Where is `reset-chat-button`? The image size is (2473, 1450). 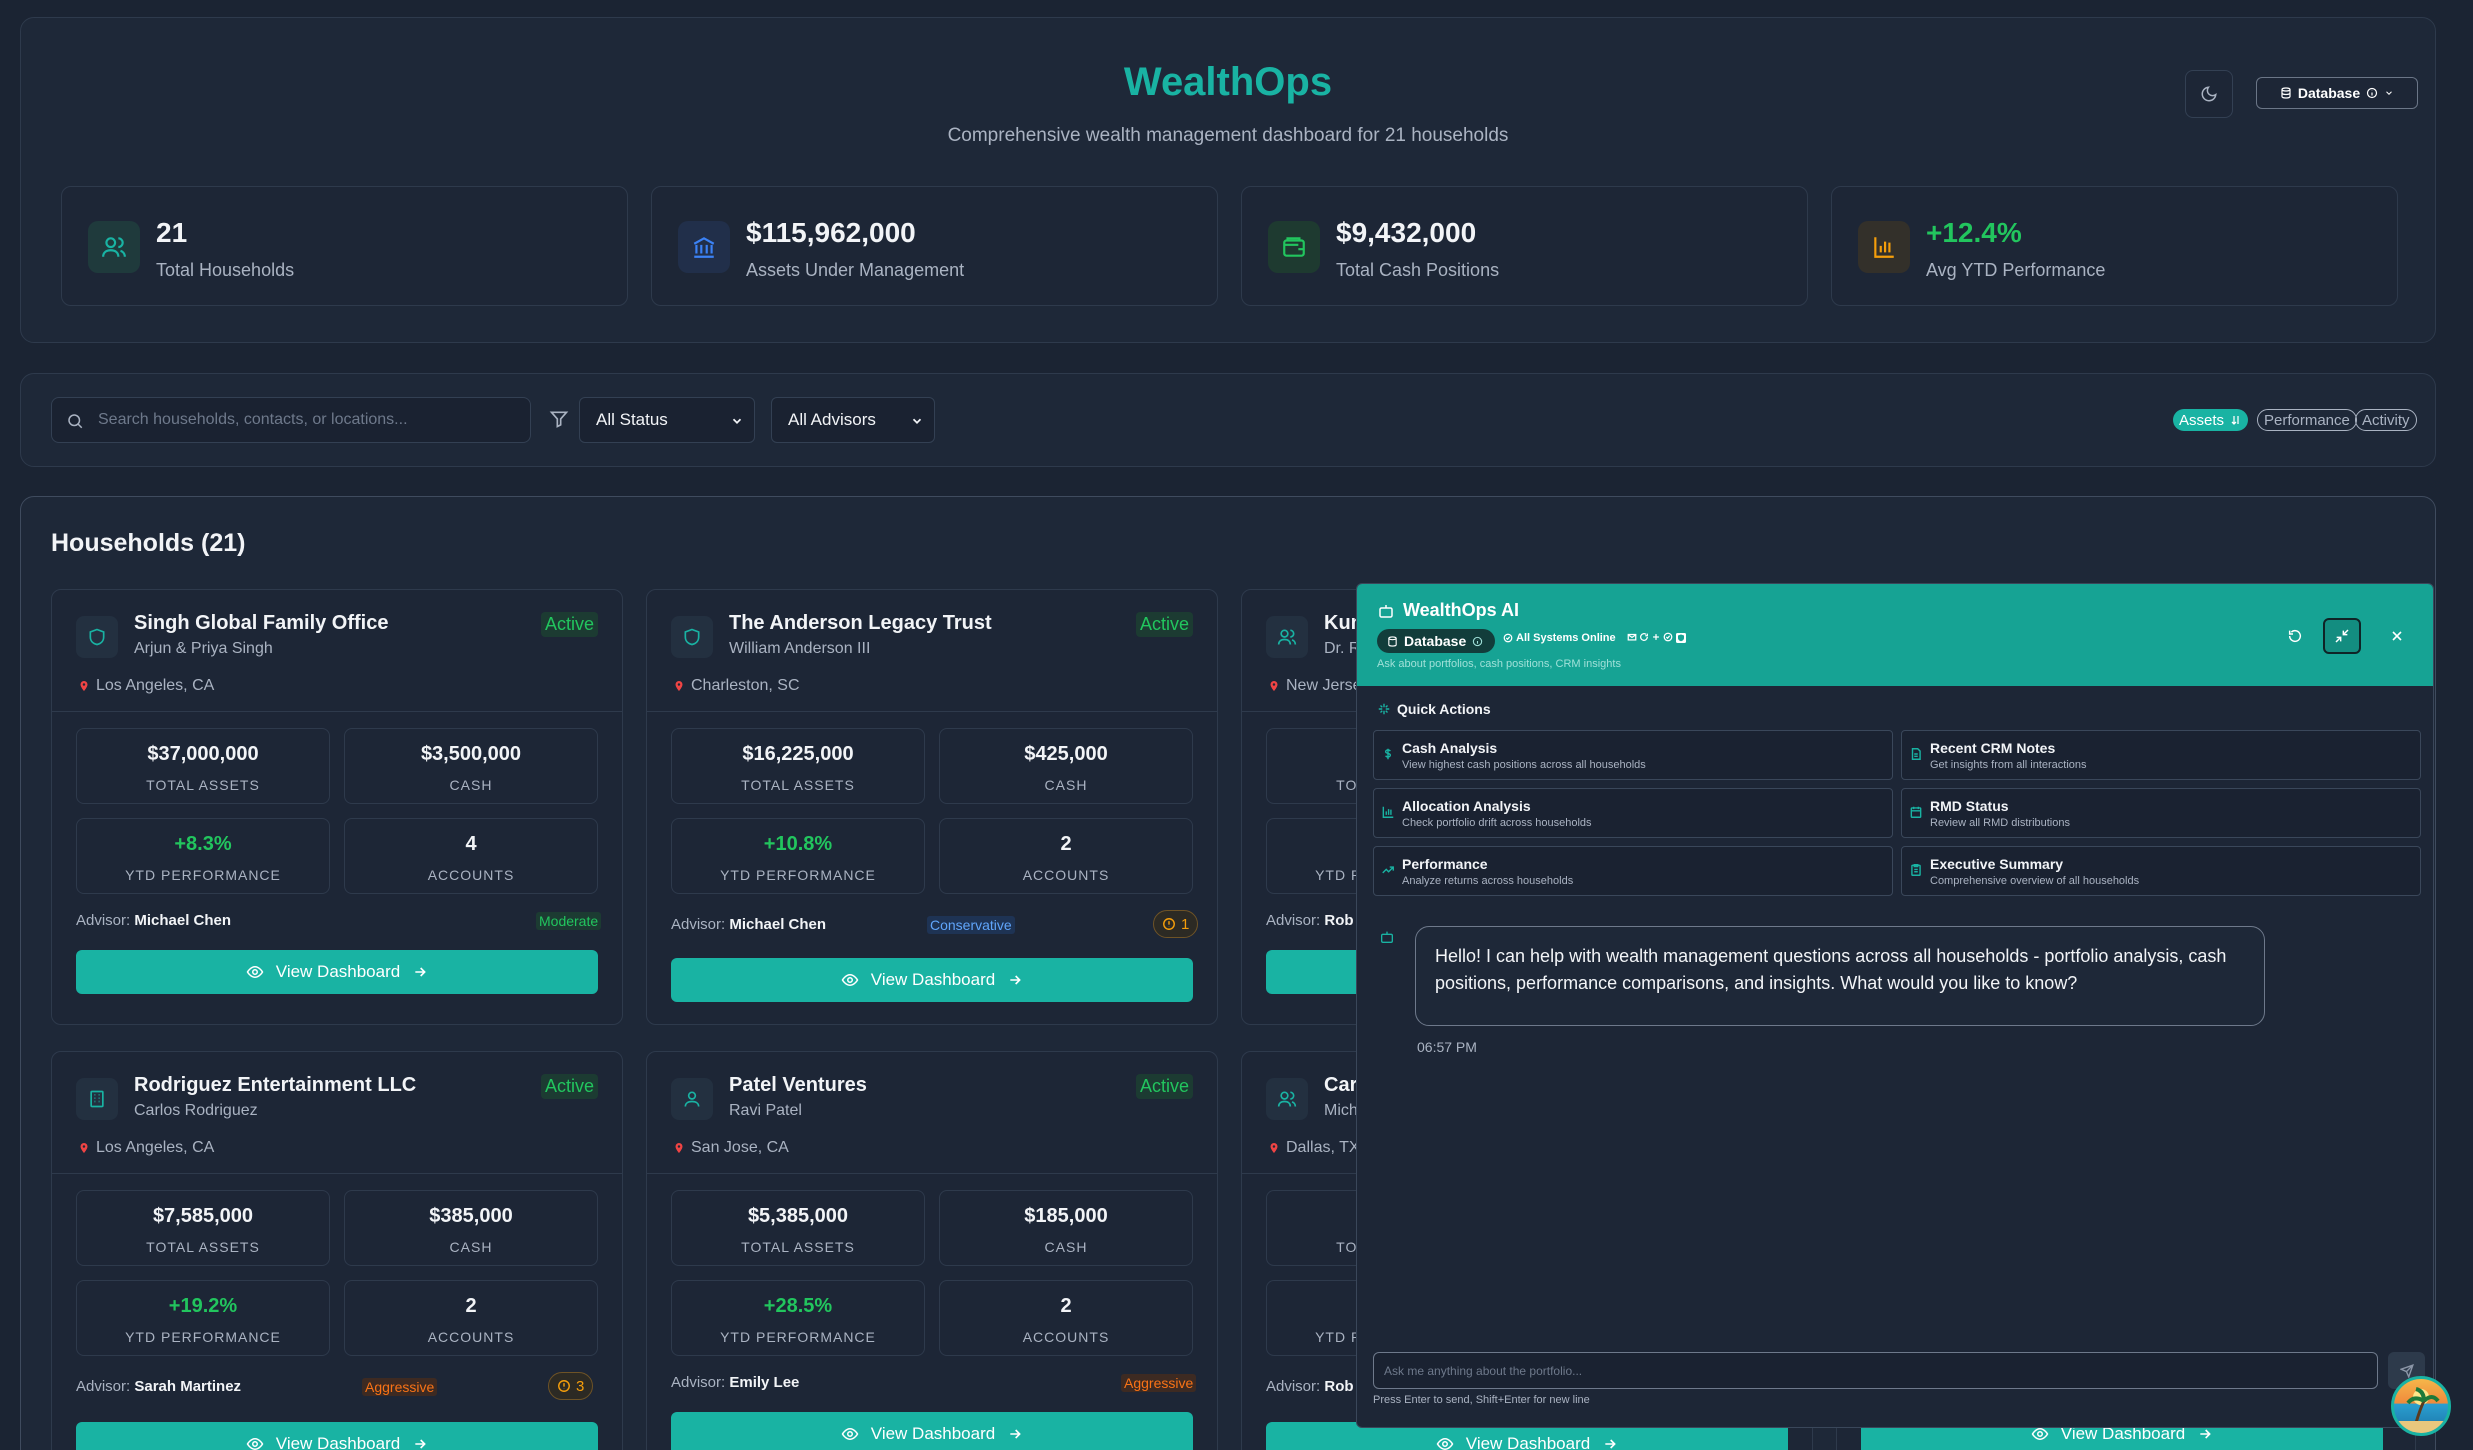 reset-chat-button is located at coordinates (2295, 636).